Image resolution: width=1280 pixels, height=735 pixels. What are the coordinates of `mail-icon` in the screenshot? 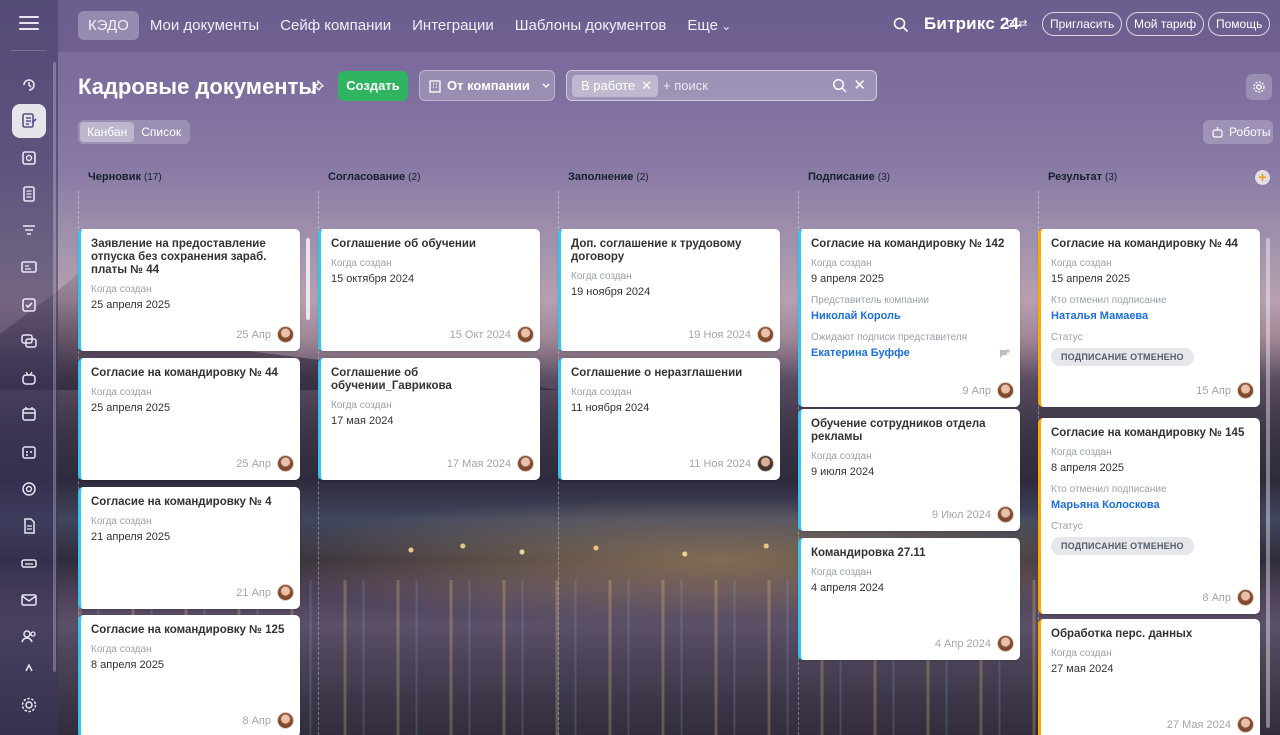 It's located at (29, 600).